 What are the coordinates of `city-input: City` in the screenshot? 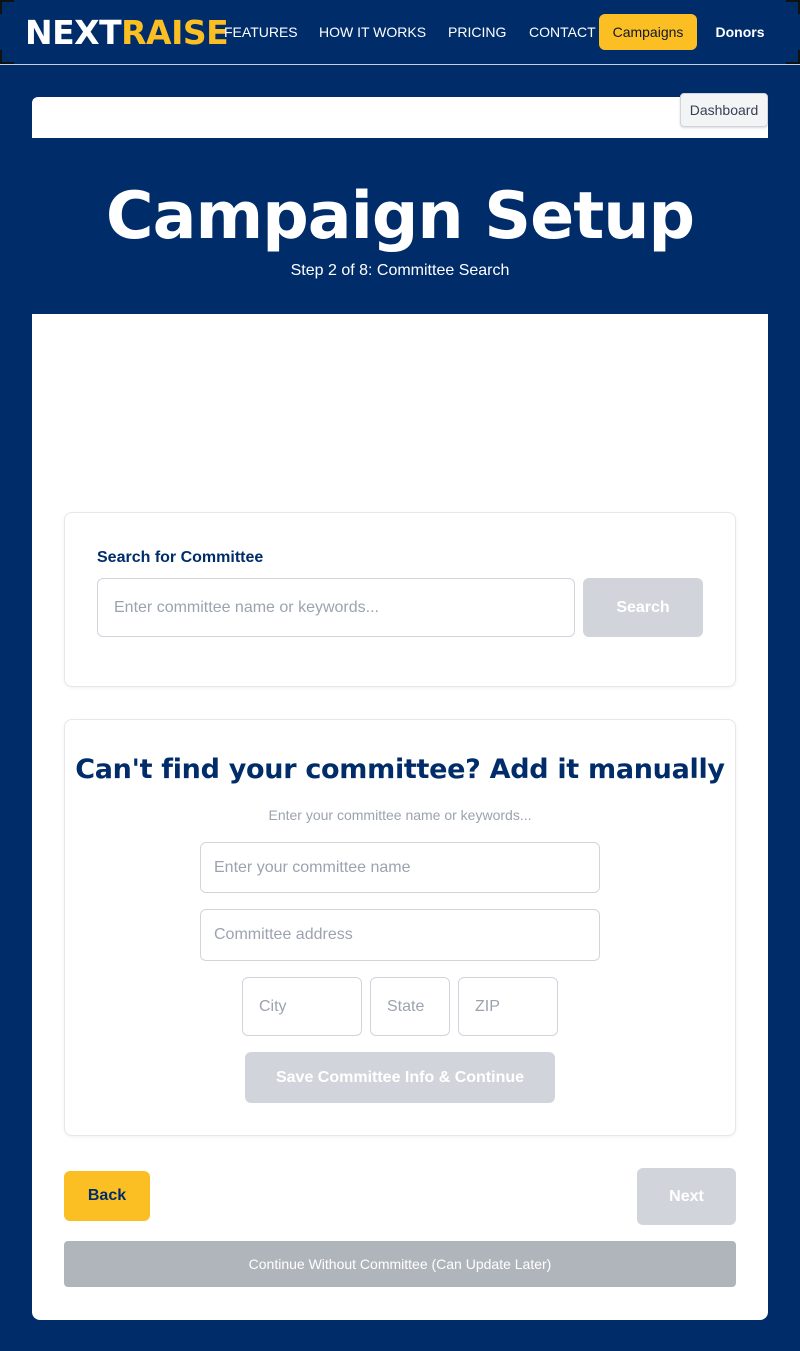 It's located at (302, 1006).